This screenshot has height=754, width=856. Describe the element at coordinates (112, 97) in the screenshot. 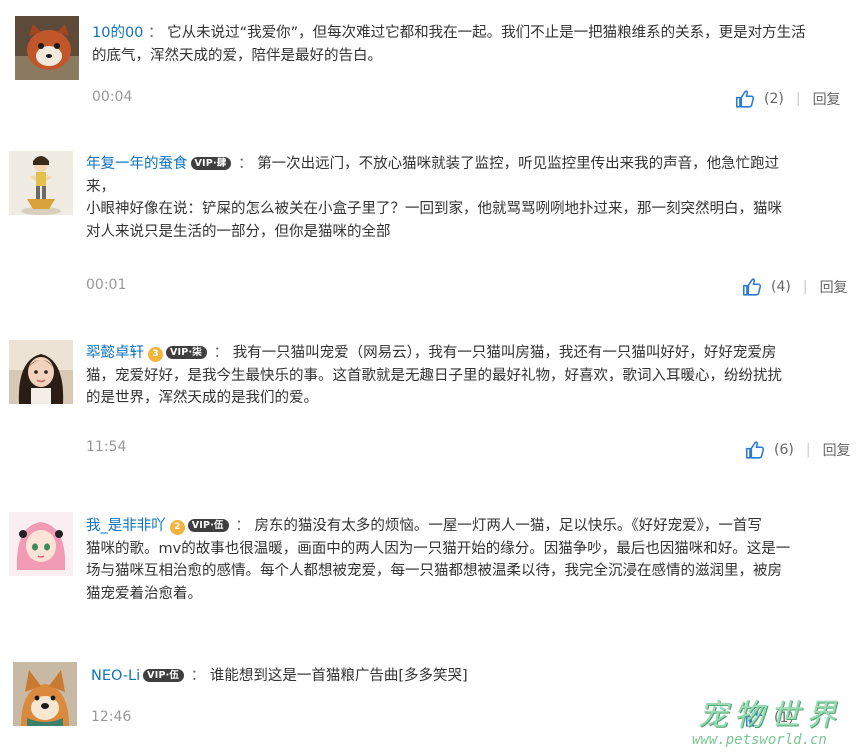

I see `comment-time: 00:04` at that location.